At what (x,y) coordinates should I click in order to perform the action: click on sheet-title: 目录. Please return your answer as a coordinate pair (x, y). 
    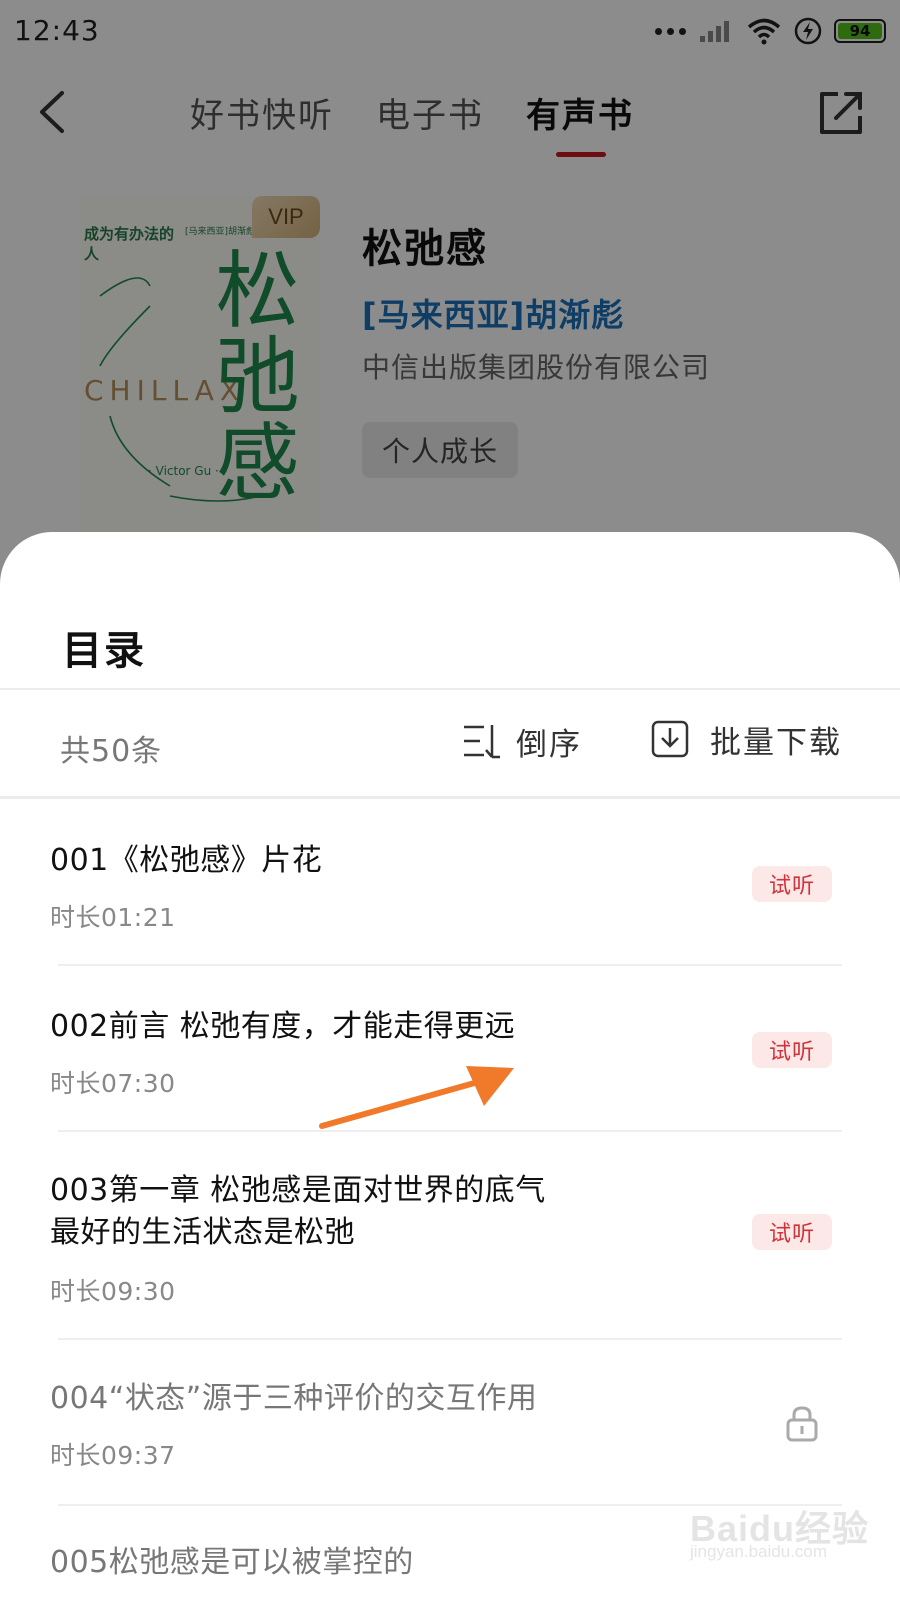
    Looking at the image, I should click on (104, 651).